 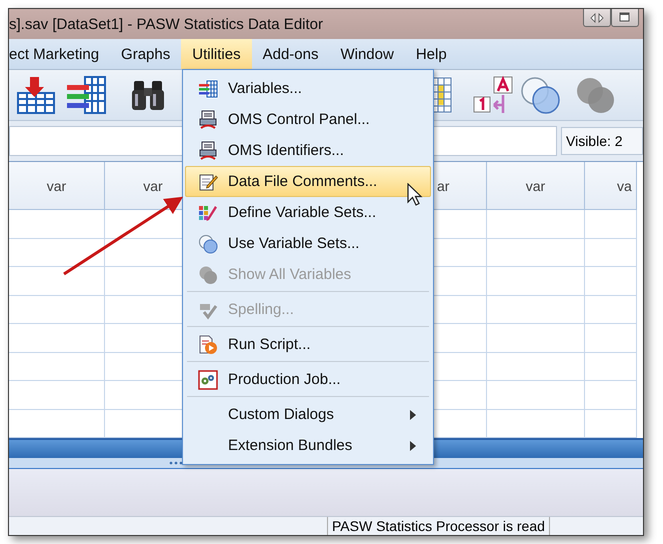 What do you see at coordinates (438, 526) in the screenshot?
I see `status-message: PASW Statistics Processor is read` at bounding box center [438, 526].